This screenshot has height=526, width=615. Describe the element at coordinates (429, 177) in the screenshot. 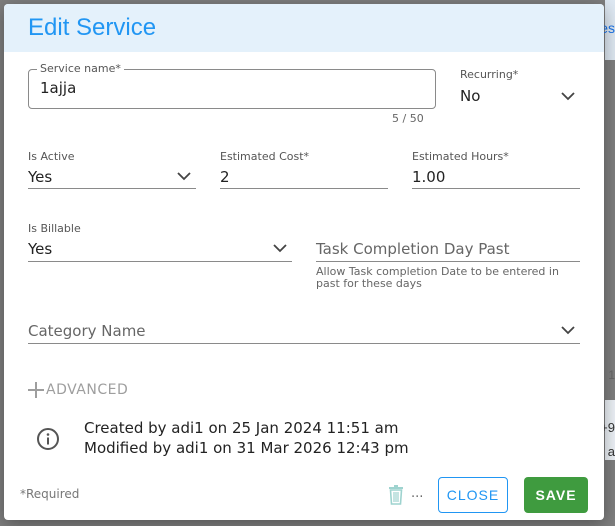

I see `estimated-hours-value: 1.00` at that location.